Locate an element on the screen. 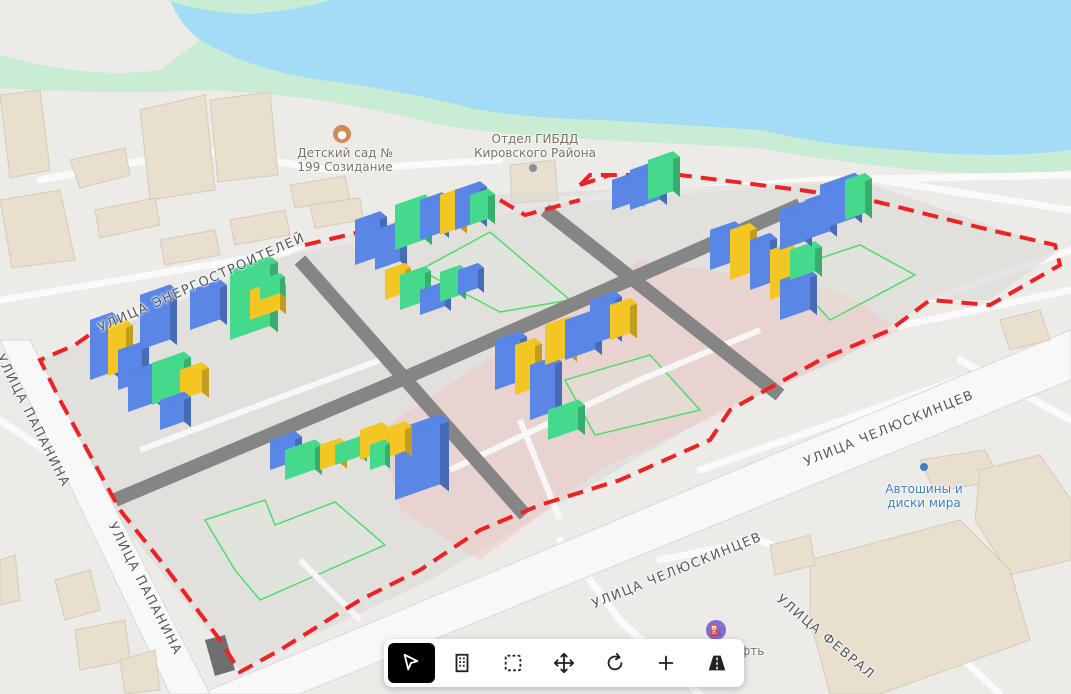 The image size is (1071, 694). move-tool is located at coordinates (564, 663).